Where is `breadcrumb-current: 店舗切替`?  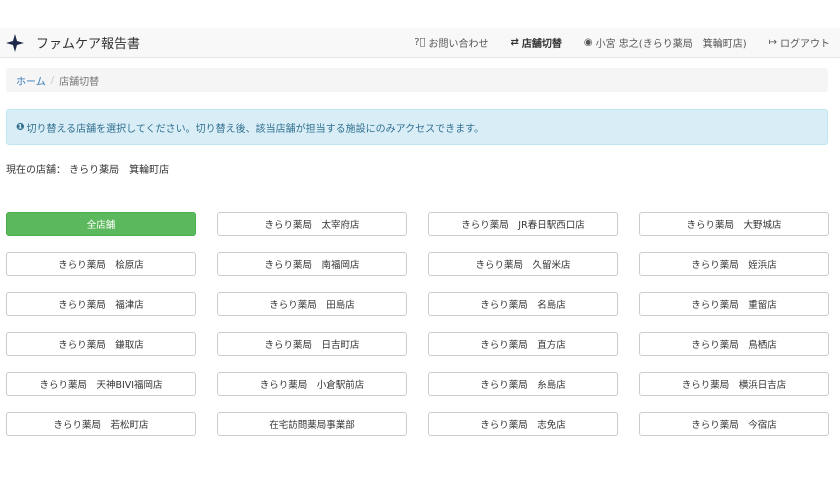
breadcrumb-current: 店舗切替 is located at coordinates (79, 82).